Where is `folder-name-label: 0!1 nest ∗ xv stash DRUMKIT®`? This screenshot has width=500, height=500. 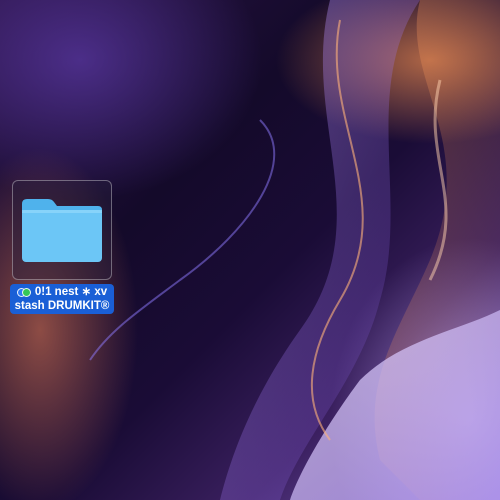
folder-name-label: 0!1 nest ∗ xv stash DRUMKIT® is located at coordinates (62, 299).